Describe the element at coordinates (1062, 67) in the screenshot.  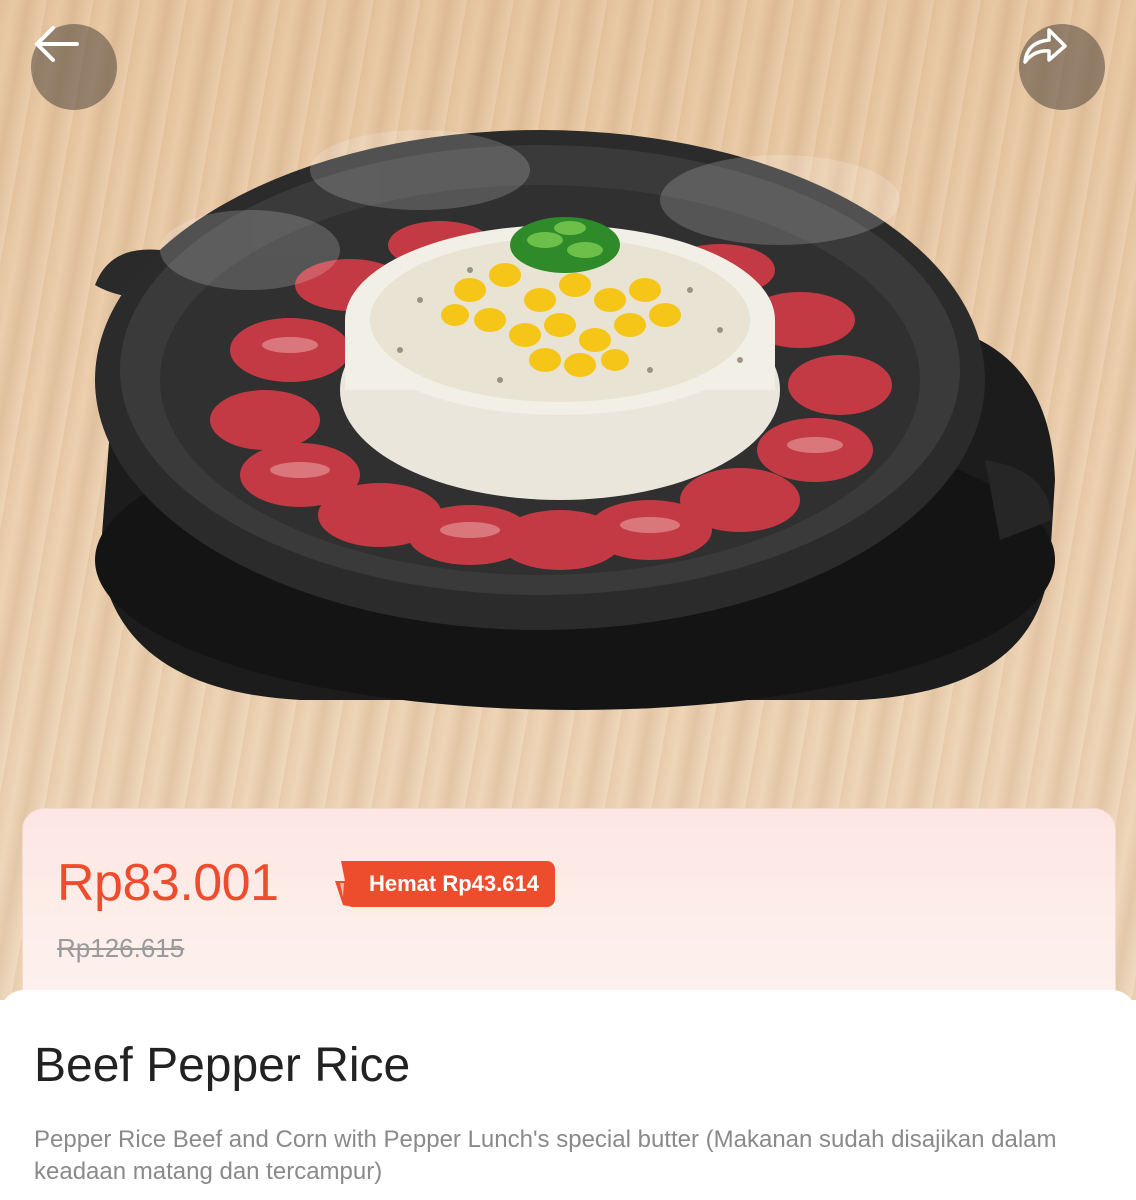
I see `share-button` at that location.